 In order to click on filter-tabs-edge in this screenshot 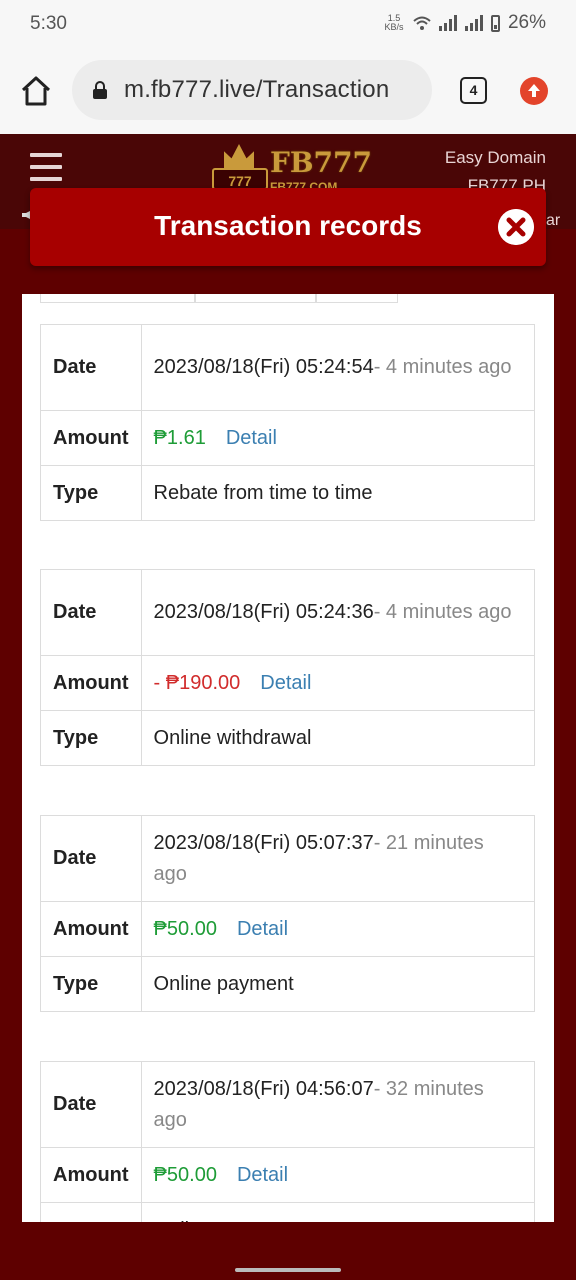, I will do `click(219, 299)`.